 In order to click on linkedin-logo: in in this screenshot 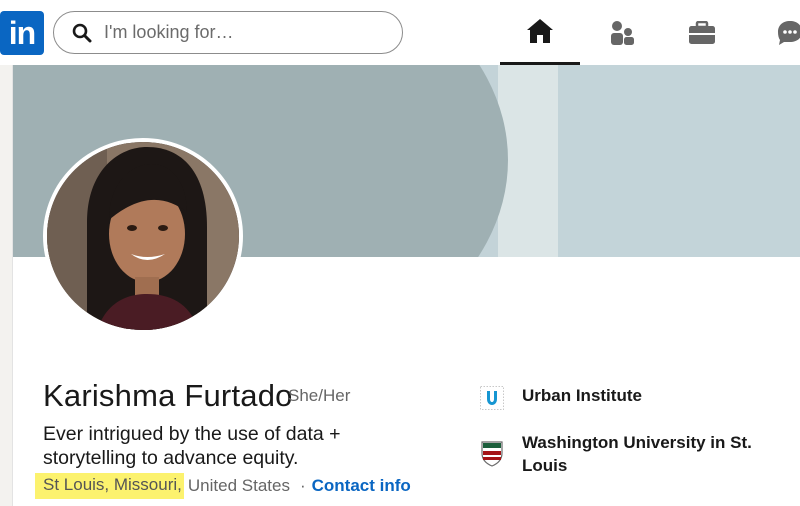, I will do `click(22, 33)`.